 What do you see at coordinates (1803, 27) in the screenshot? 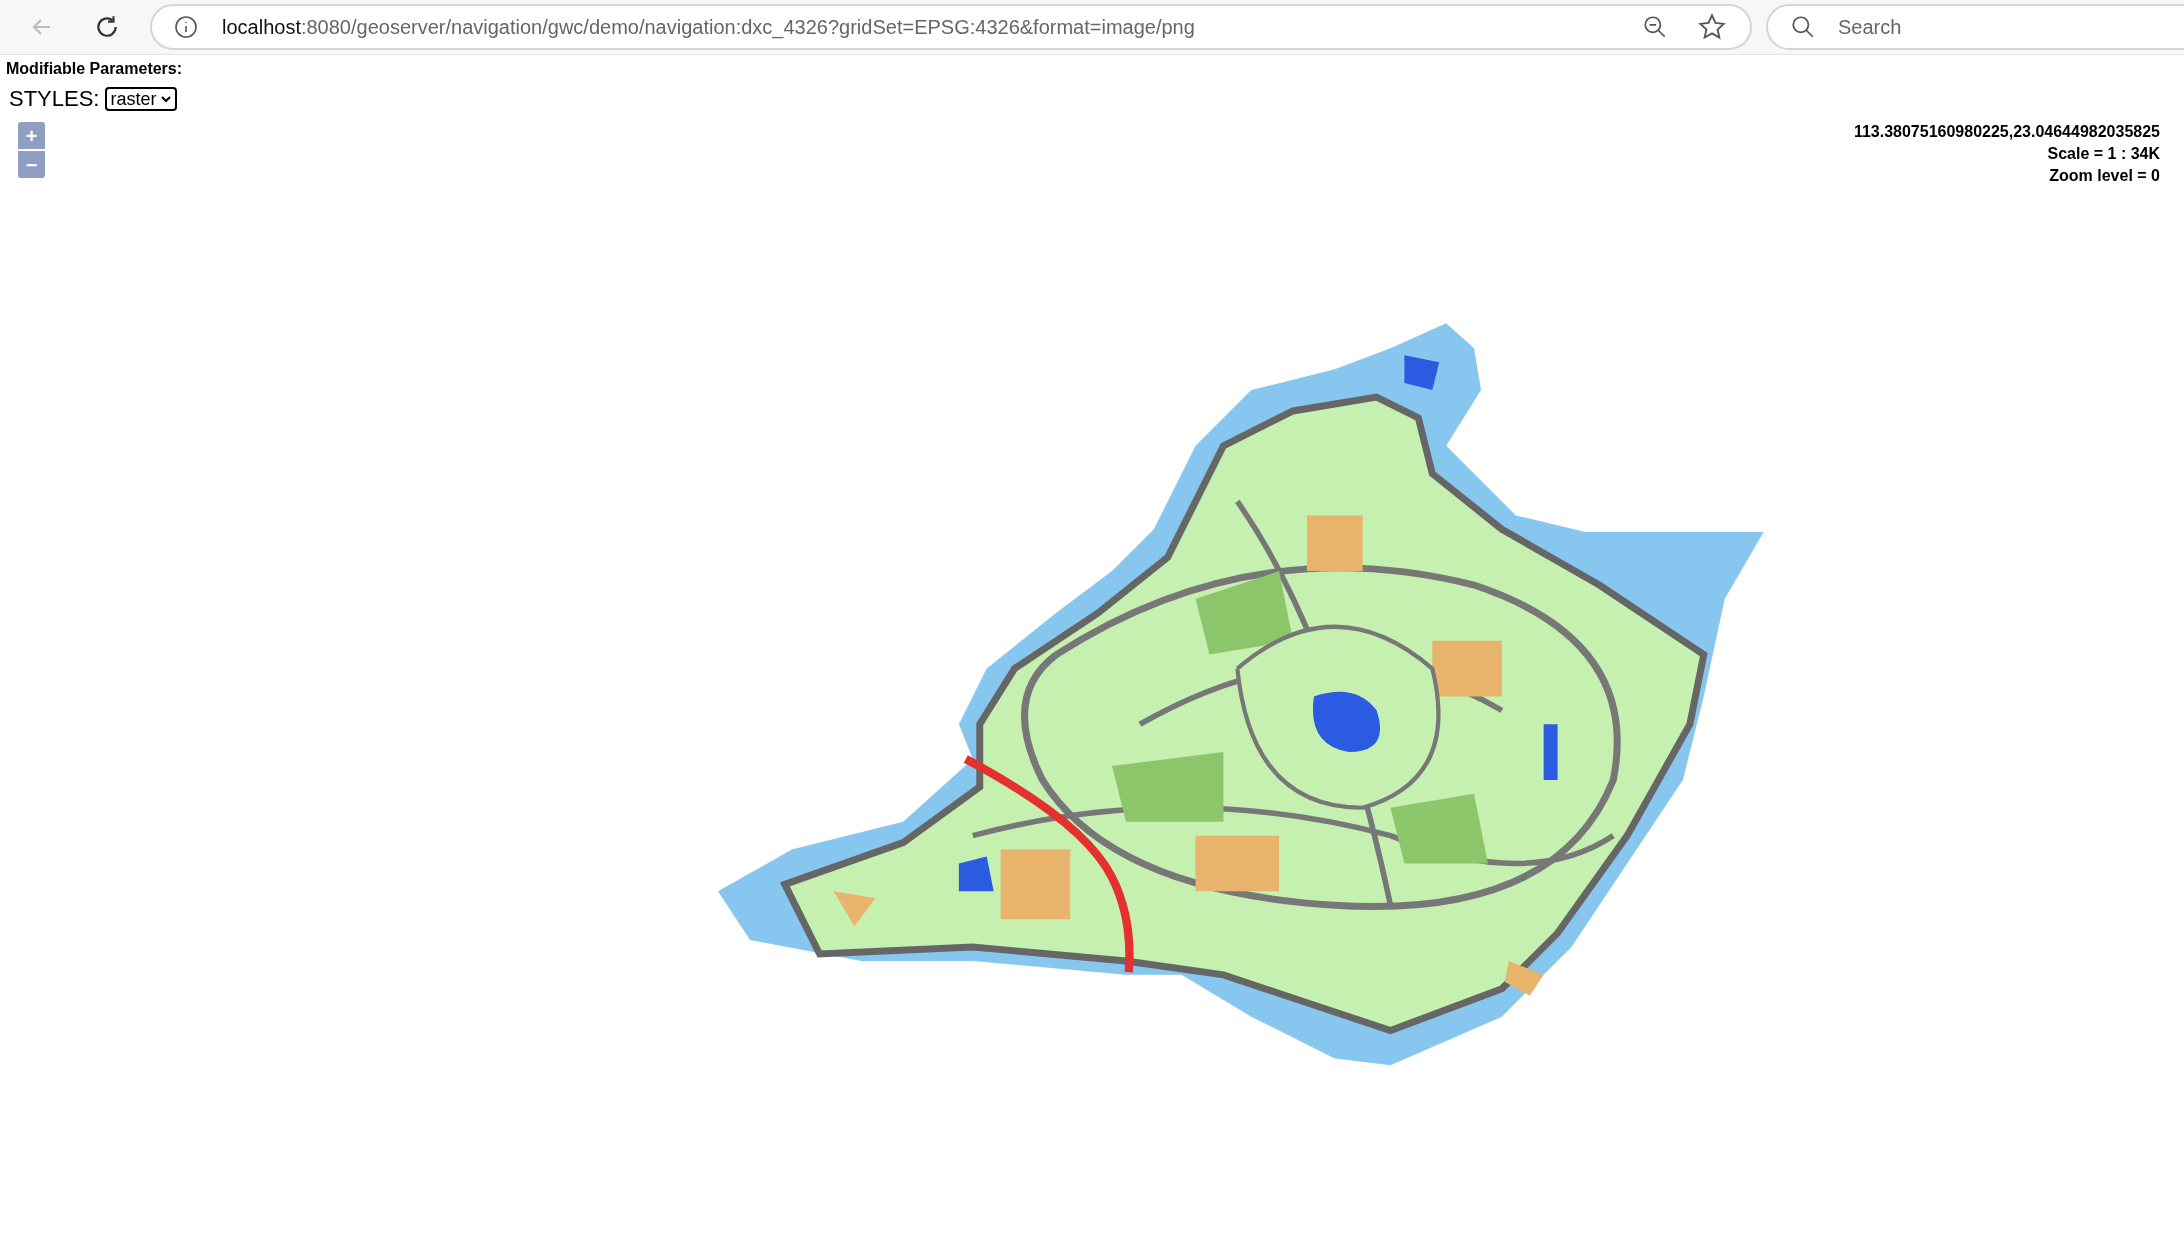
I see `search-icon` at bounding box center [1803, 27].